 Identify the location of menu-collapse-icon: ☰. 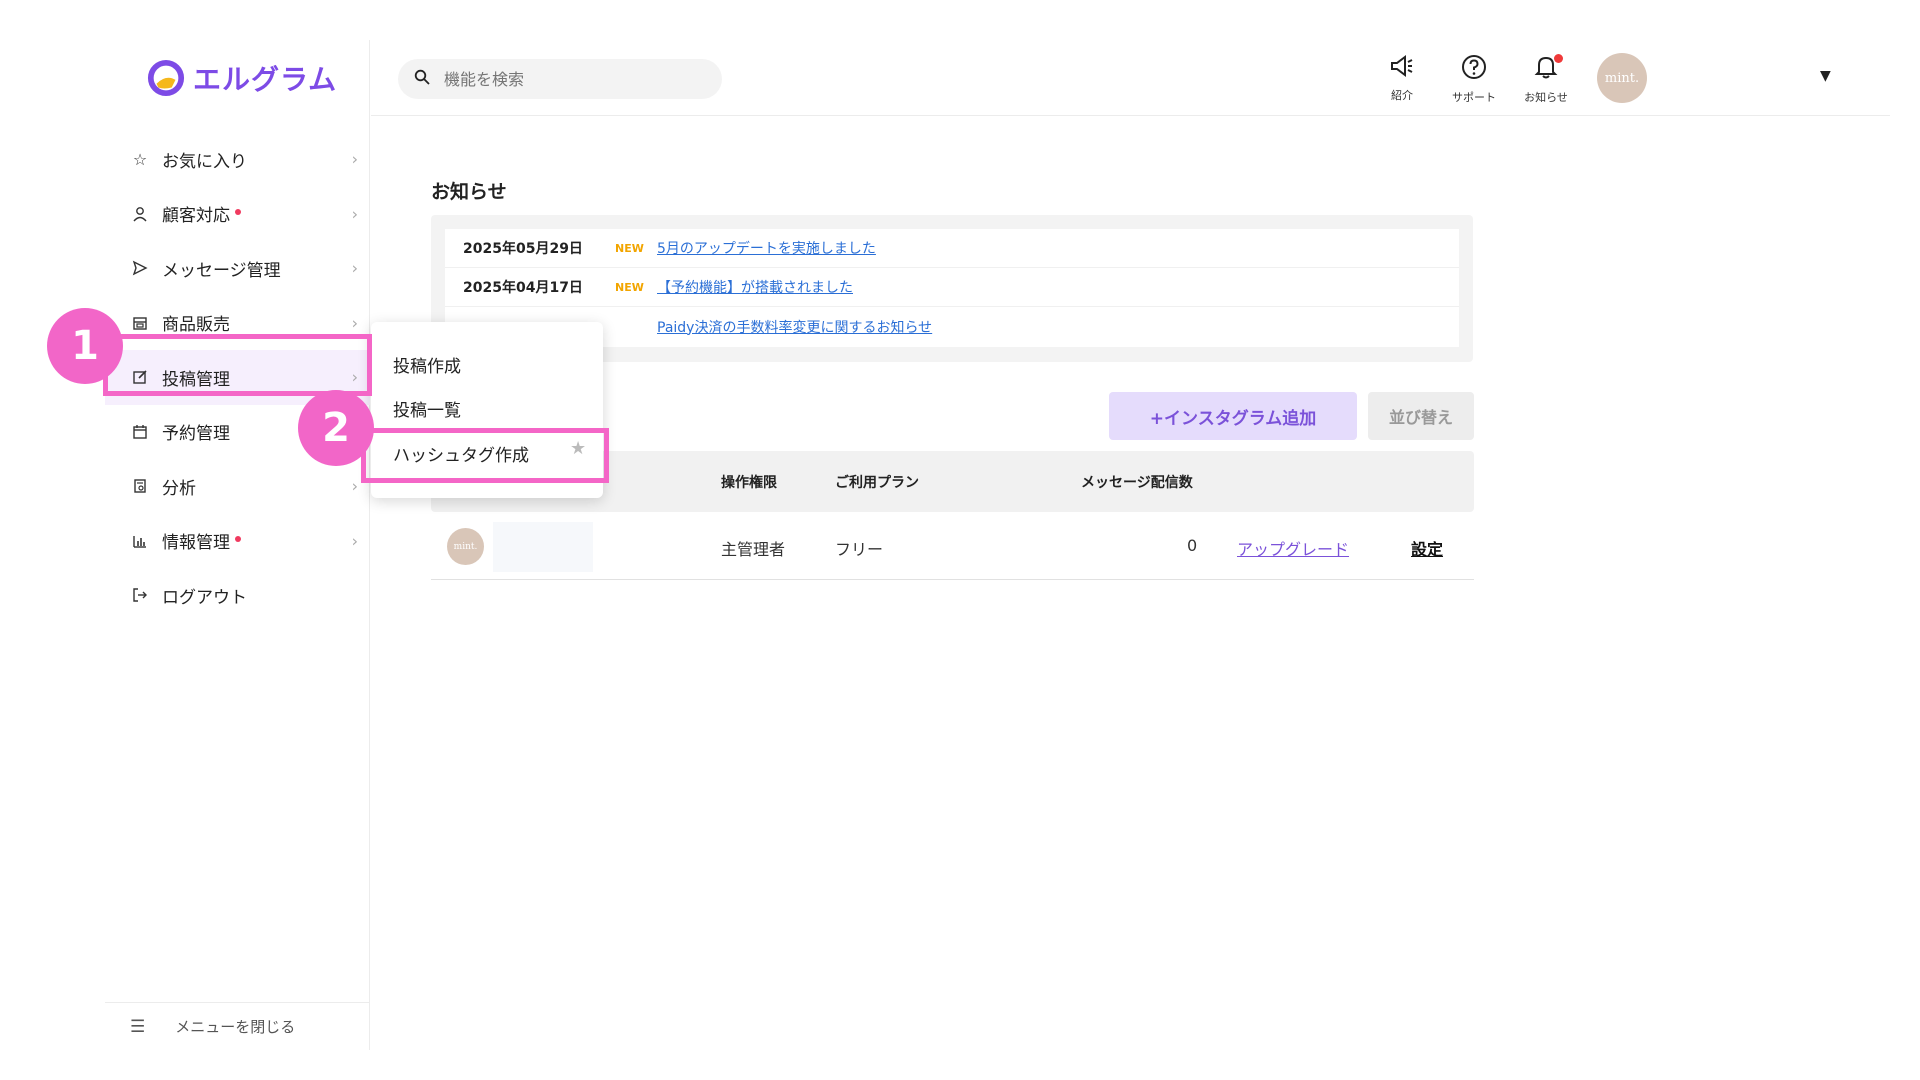
(138, 1026).